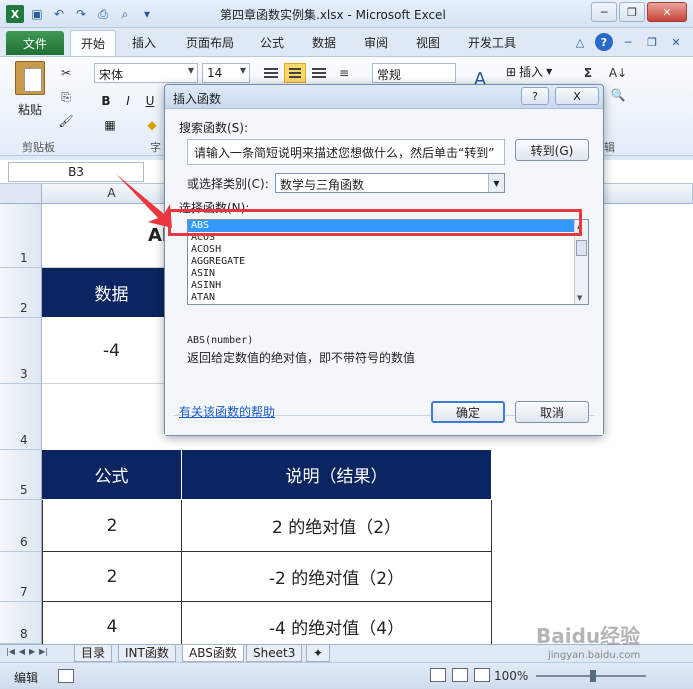 This screenshot has width=693, height=689. Describe the element at coordinates (579, 298) in the screenshot. I see `scroll-down-icon: ▼` at that location.